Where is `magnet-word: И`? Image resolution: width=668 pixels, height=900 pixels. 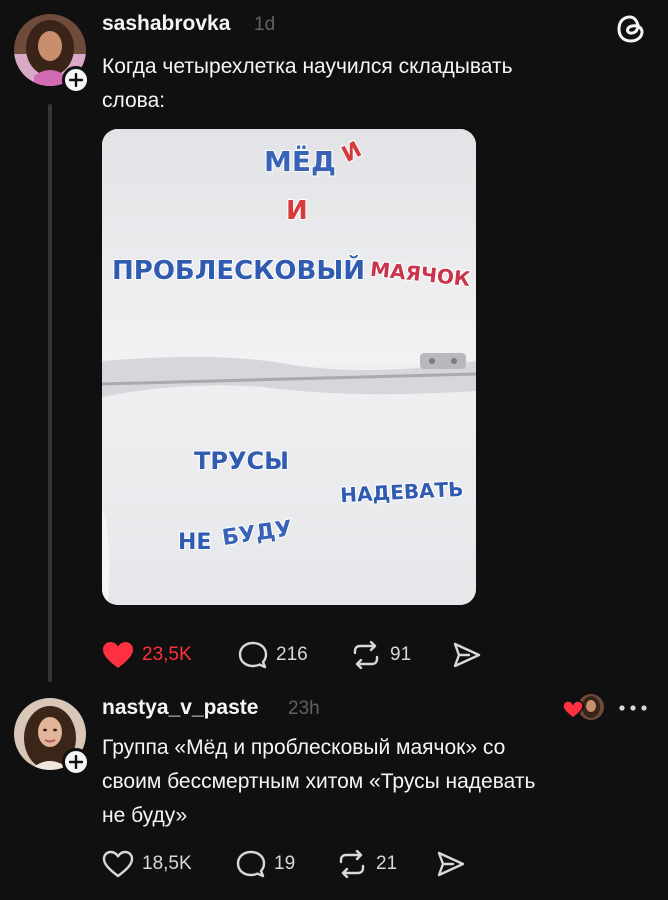
magnet-word: И is located at coordinates (297, 211).